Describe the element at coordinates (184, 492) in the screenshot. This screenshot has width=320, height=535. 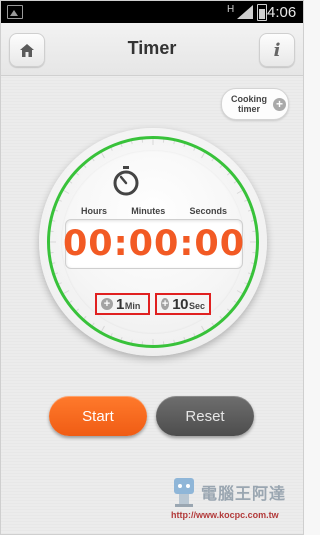
I see `mascot-logo` at that location.